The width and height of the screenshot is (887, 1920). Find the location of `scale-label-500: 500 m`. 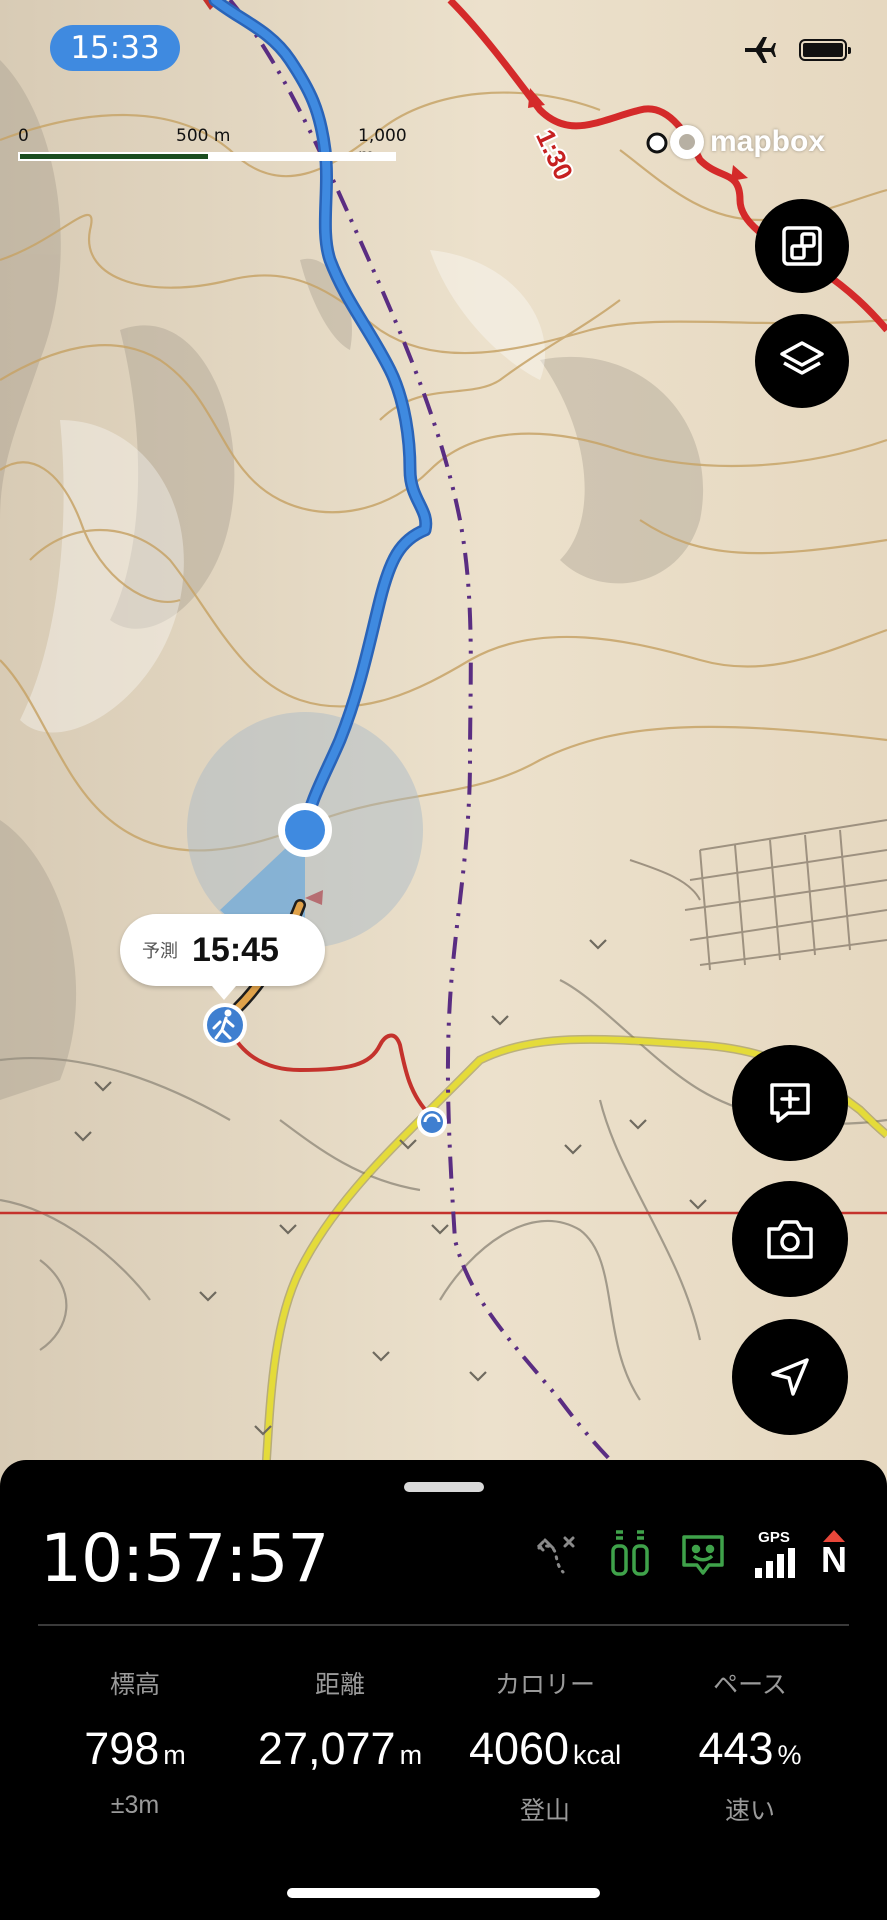

scale-label-500: 500 m is located at coordinates (203, 136).